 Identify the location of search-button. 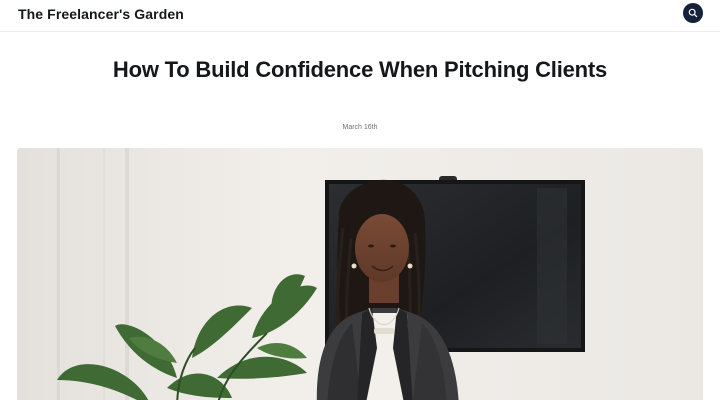
(693, 13).